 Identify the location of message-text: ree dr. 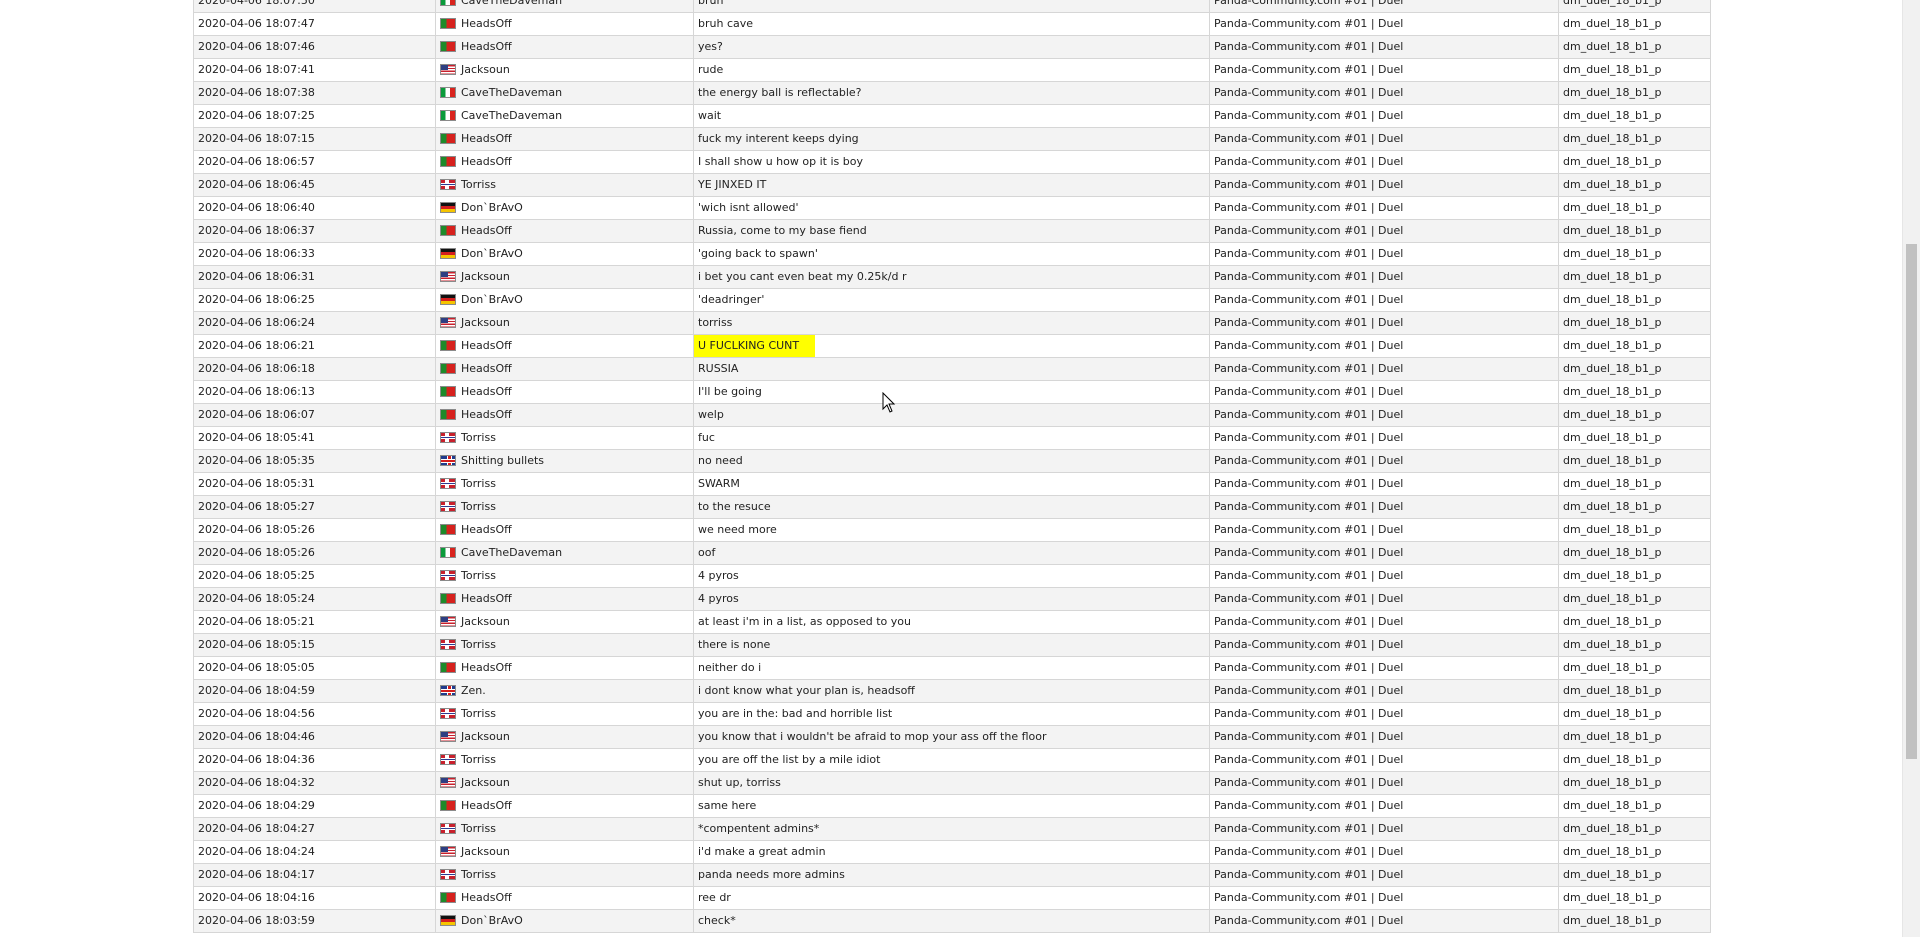
(714, 897).